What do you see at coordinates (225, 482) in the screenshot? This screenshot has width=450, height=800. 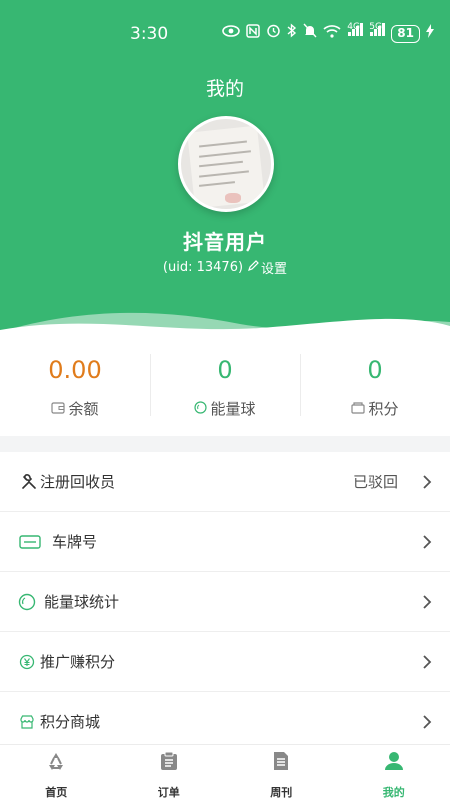 I see `menu-item-register-collector: 注册回收员 已驳回` at bounding box center [225, 482].